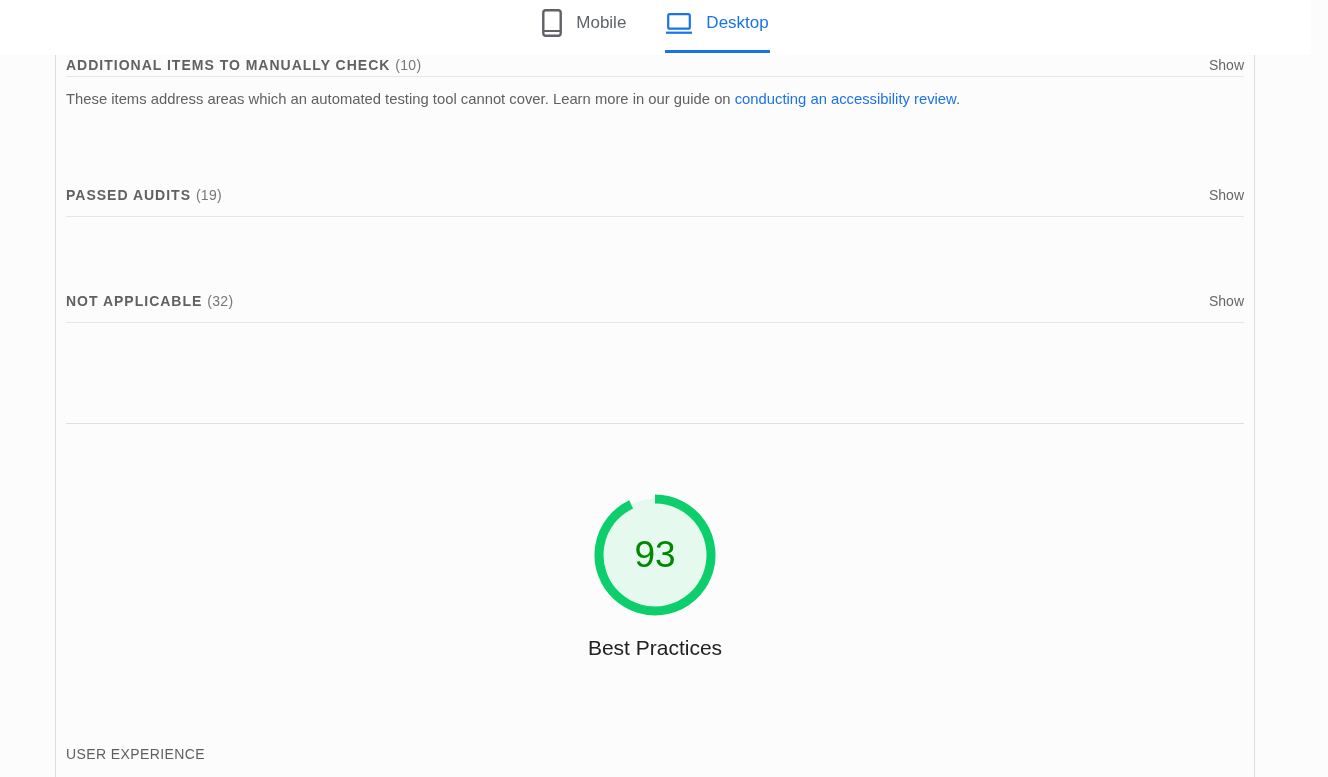 This screenshot has height=777, width=1328. I want to click on guide-link: conducting an accessibility review, so click(845, 99).